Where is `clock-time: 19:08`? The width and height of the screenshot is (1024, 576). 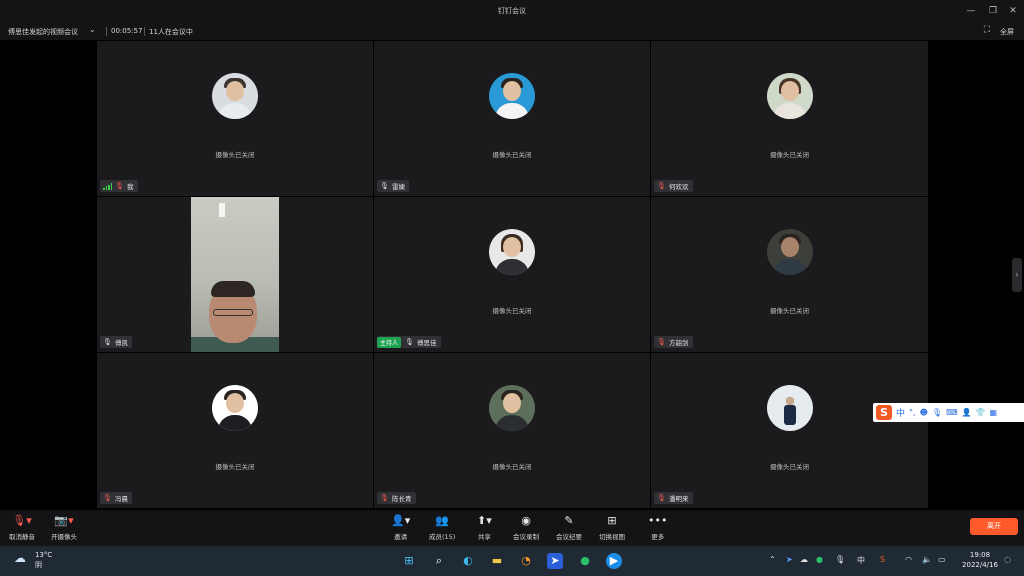 clock-time: 19:08 is located at coordinates (980, 555).